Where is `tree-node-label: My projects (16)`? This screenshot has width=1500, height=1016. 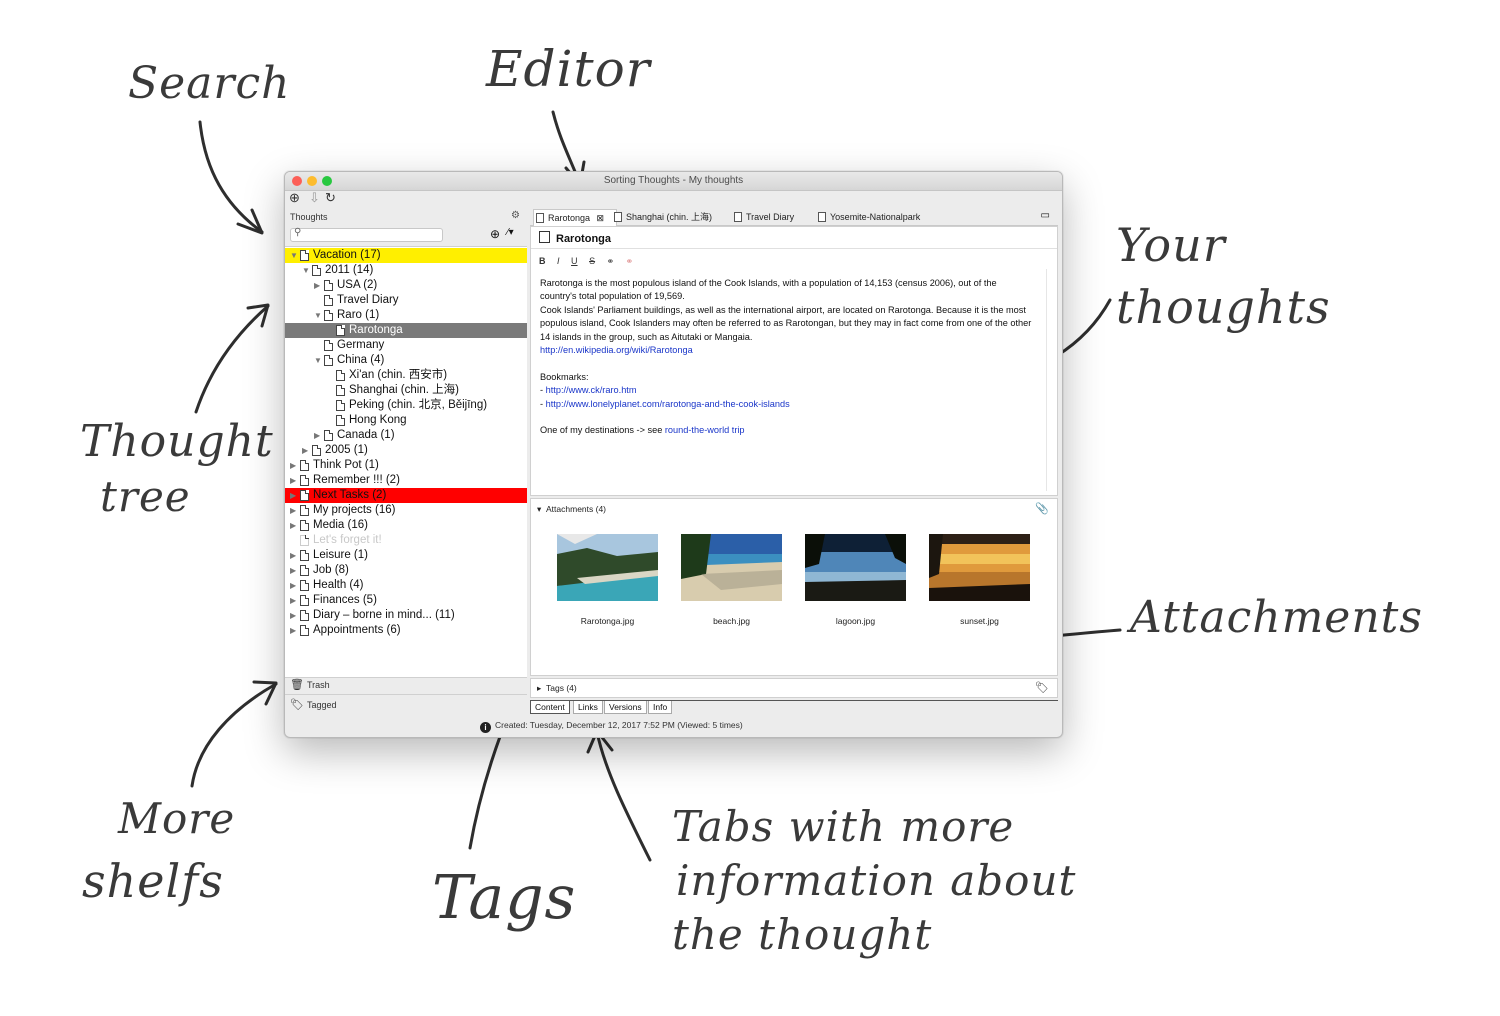 tree-node-label: My projects (16) is located at coordinates (354, 510).